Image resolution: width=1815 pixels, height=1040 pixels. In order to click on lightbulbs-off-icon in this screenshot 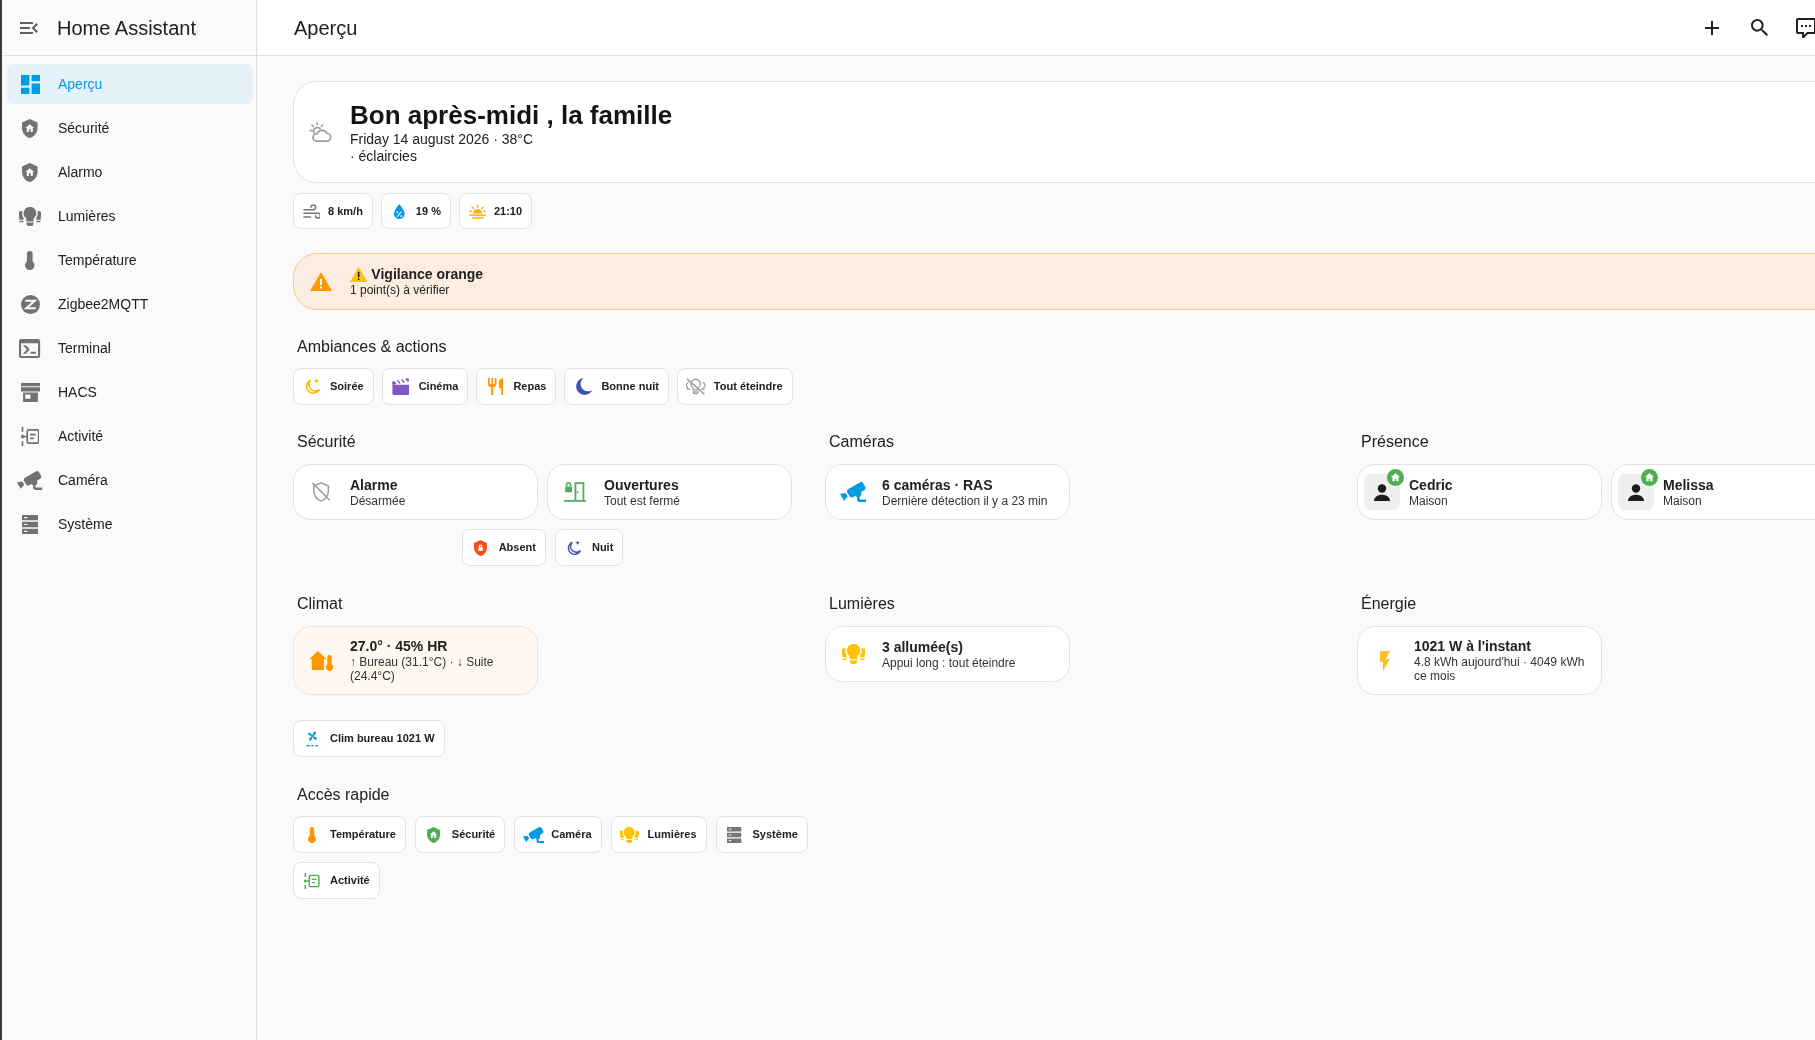, I will do `click(696, 386)`.